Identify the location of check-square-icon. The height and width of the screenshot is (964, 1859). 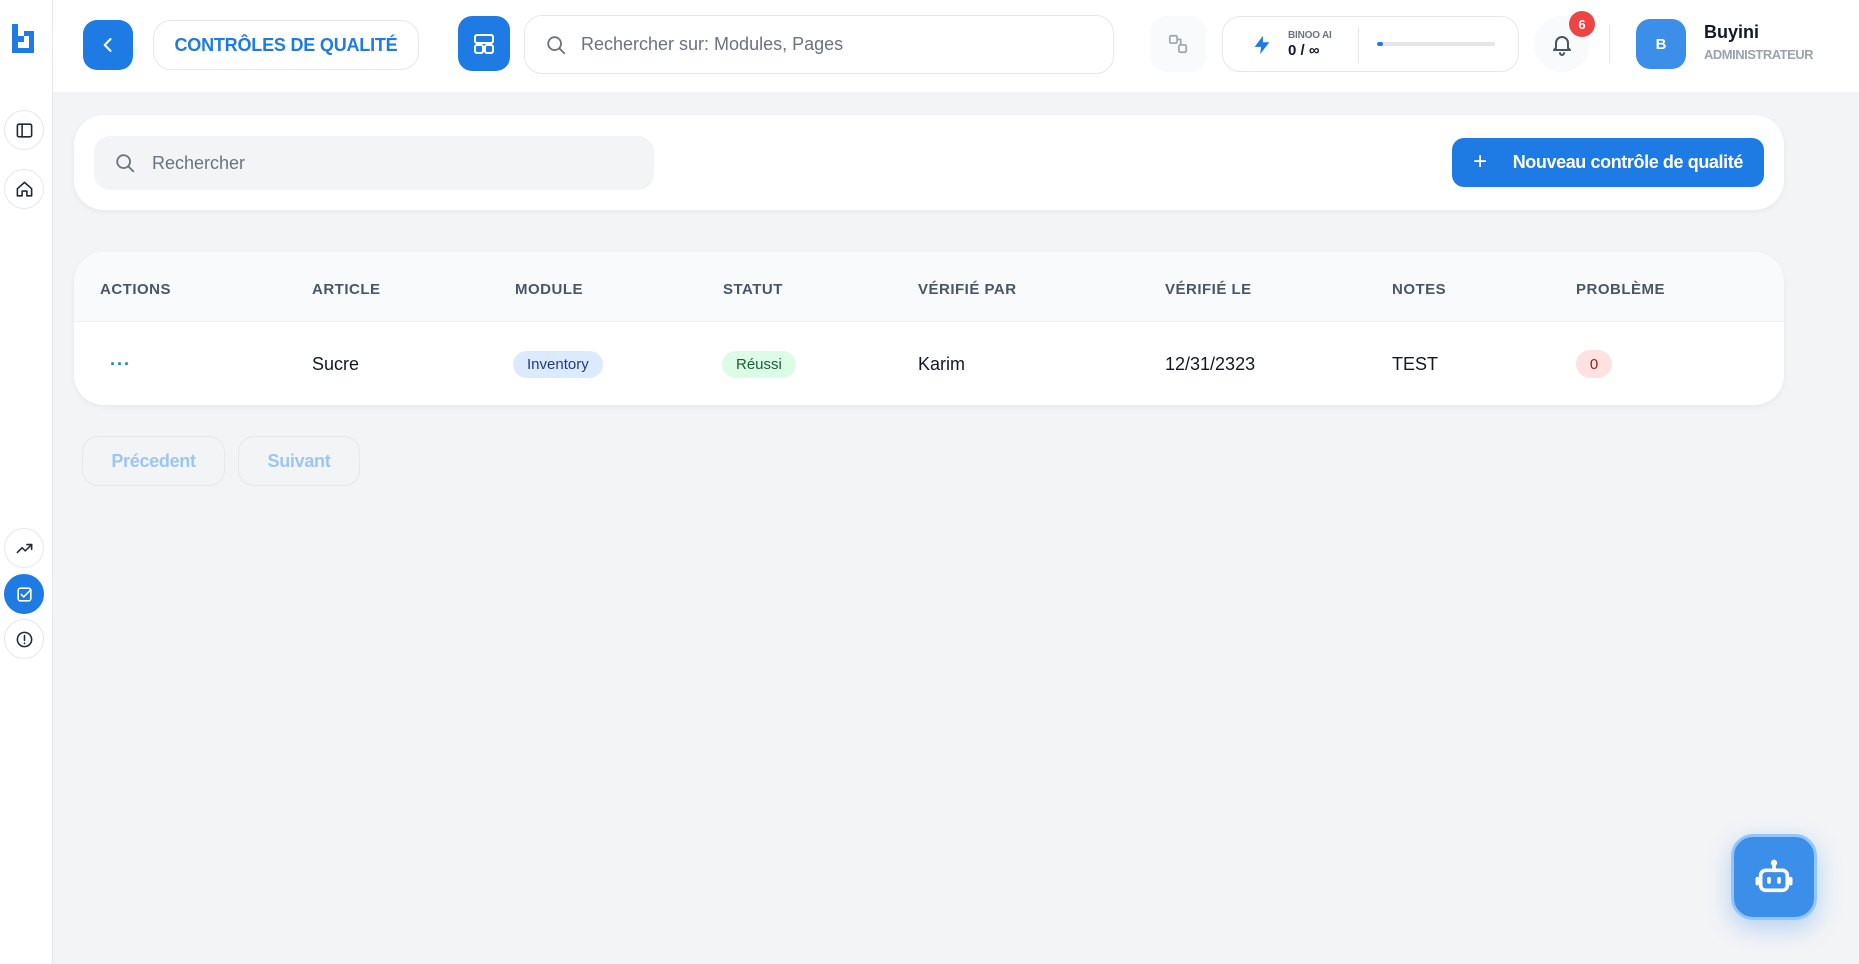
(24, 594).